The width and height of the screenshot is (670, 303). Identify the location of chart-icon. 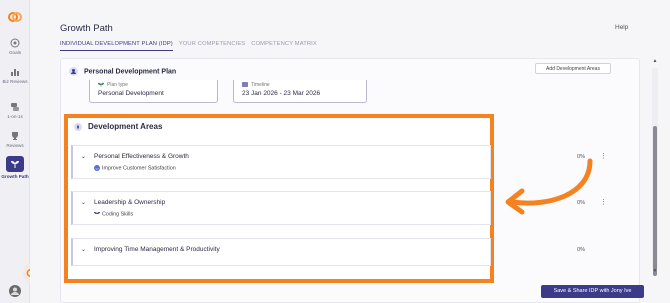
(15, 72).